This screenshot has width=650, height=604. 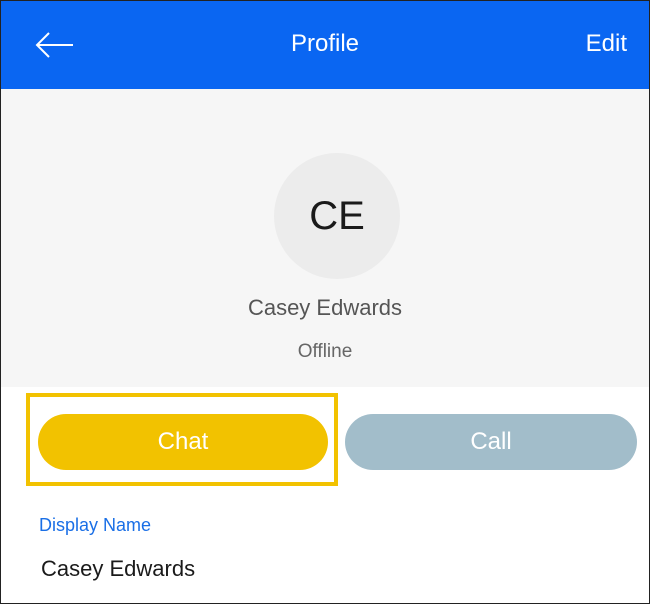 I want to click on presence-status: Offline, so click(x=325, y=351).